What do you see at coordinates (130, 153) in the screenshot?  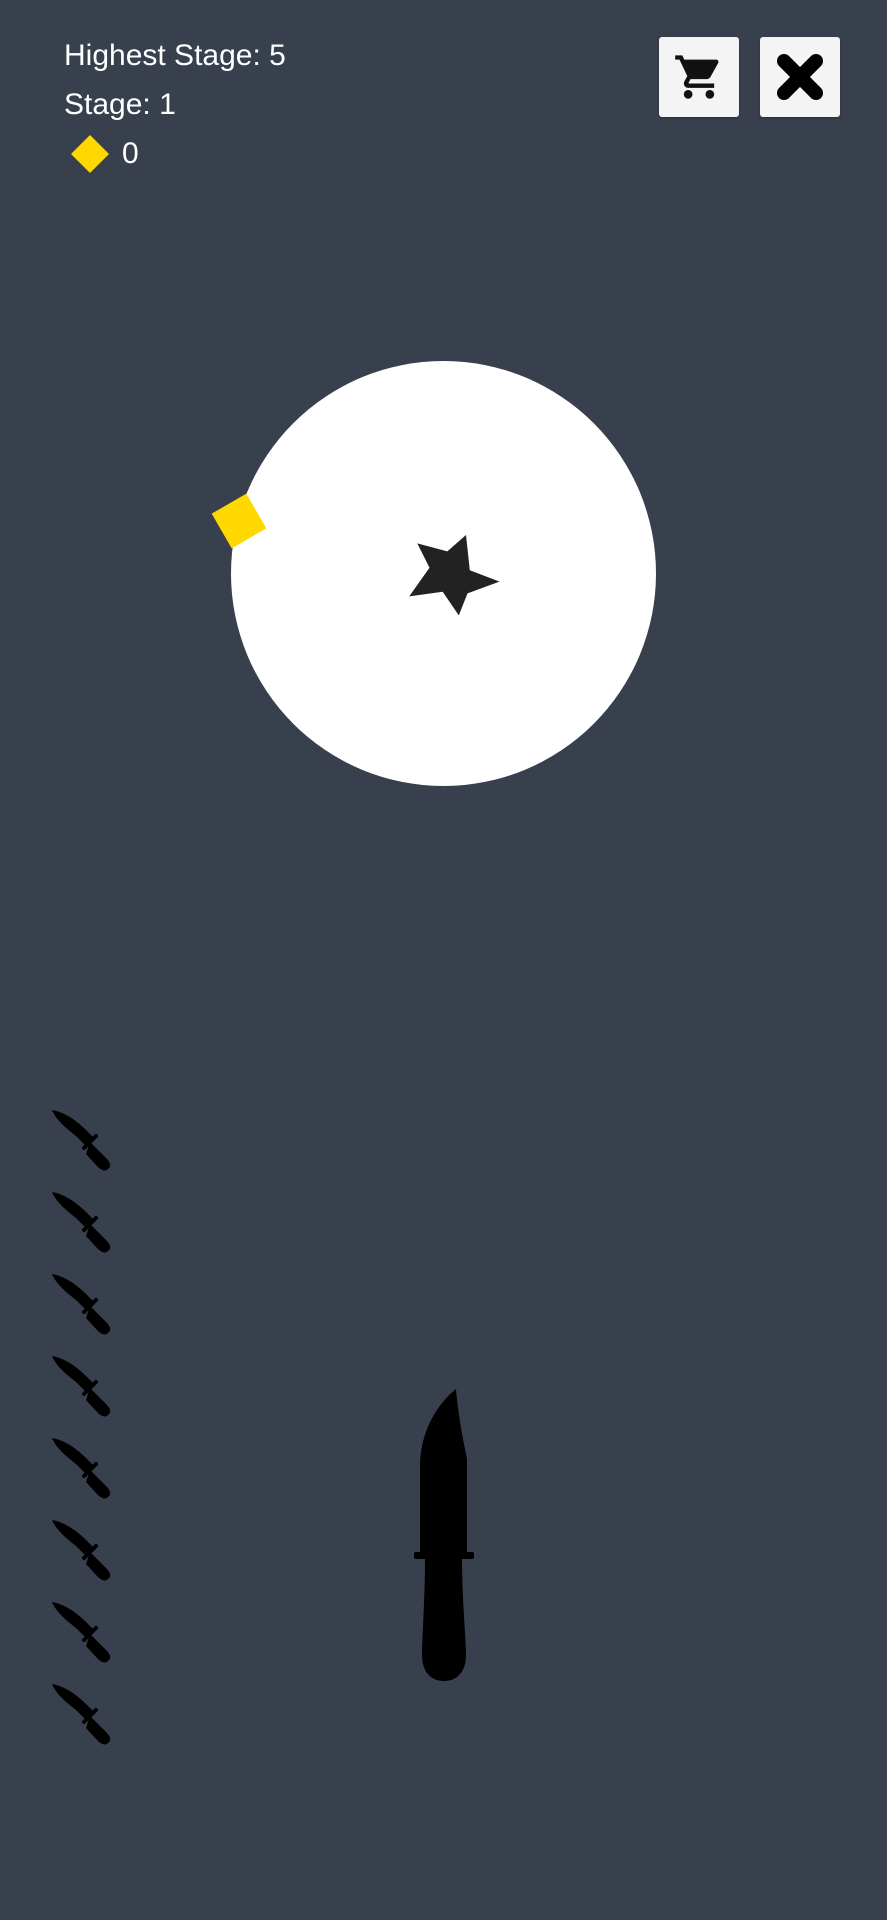 I see `gem-count: 0` at bounding box center [130, 153].